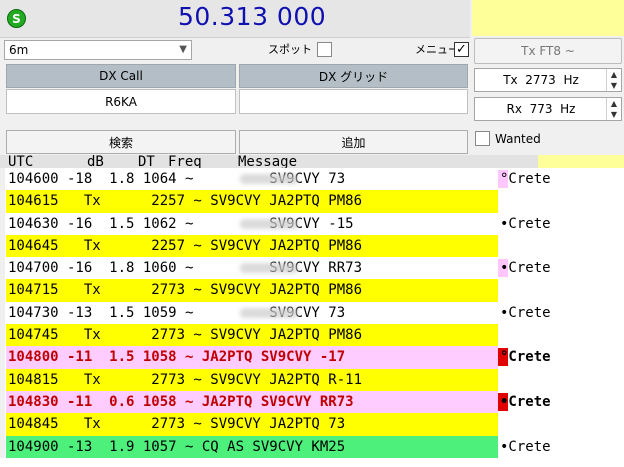 The width and height of the screenshot is (624, 467). What do you see at coordinates (541, 109) in the screenshot?
I see `rx-frequency-value: Rx 773 Hz` at bounding box center [541, 109].